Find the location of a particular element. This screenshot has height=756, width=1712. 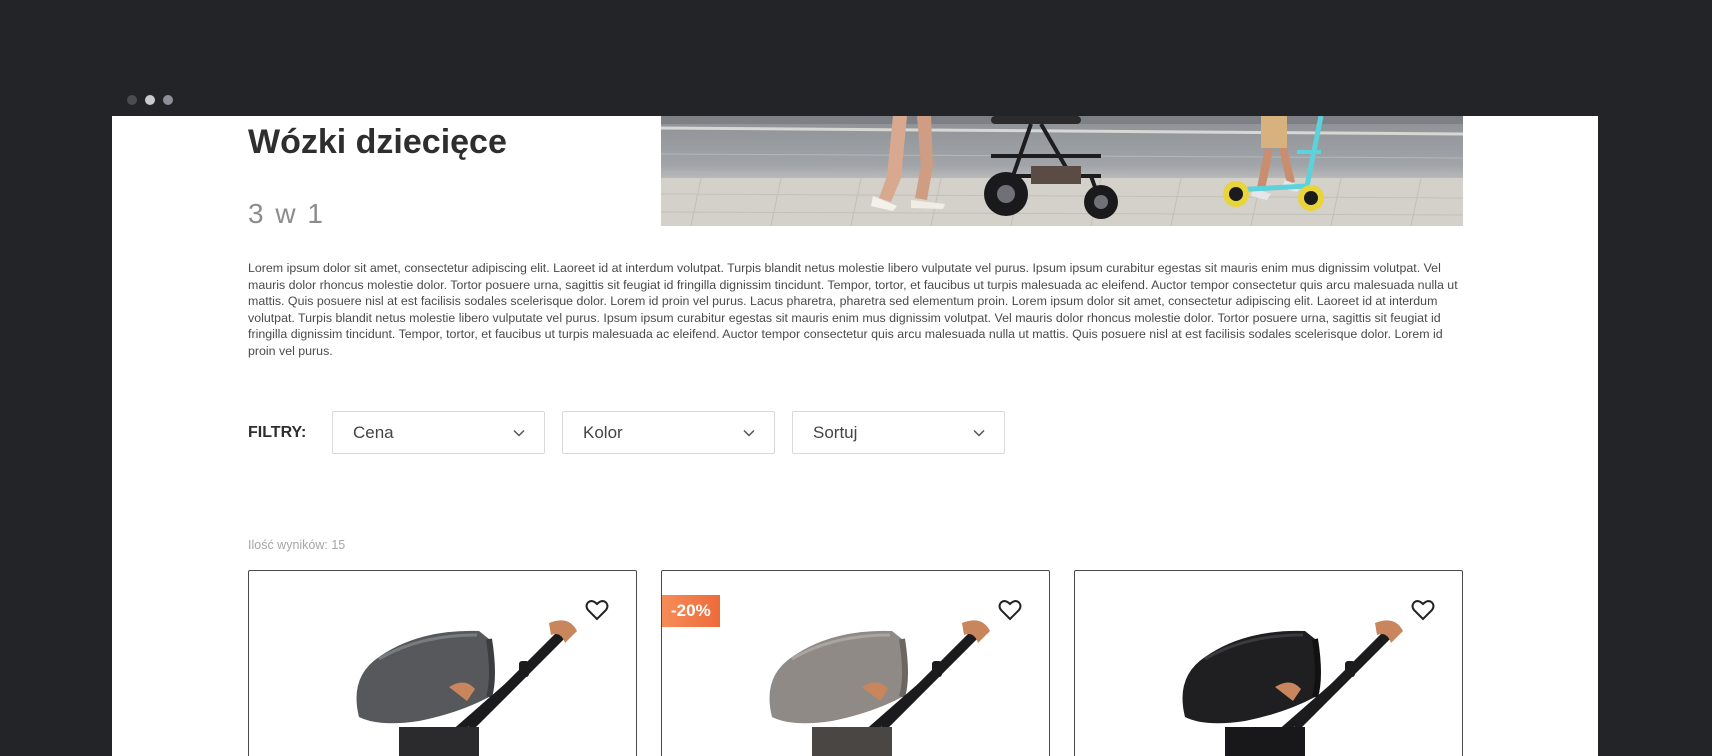

sort-dropdown: Sortuj is located at coordinates (898, 432).